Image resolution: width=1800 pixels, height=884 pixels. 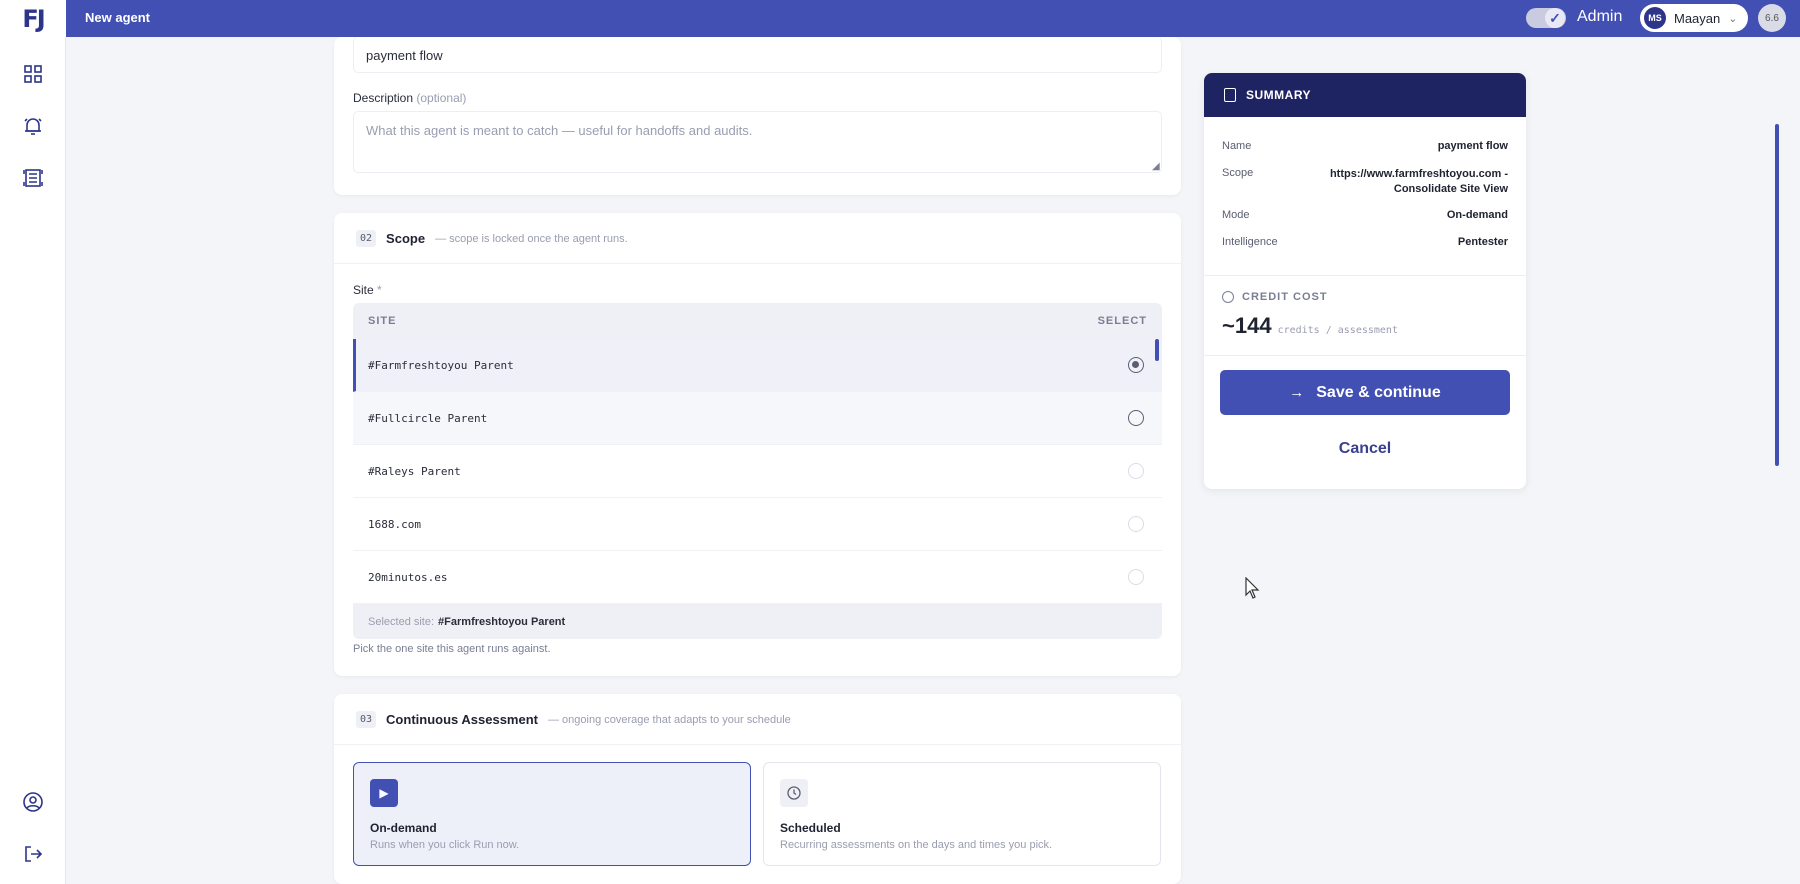 I want to click on section-title: Continuous Assessment, so click(x=462, y=719).